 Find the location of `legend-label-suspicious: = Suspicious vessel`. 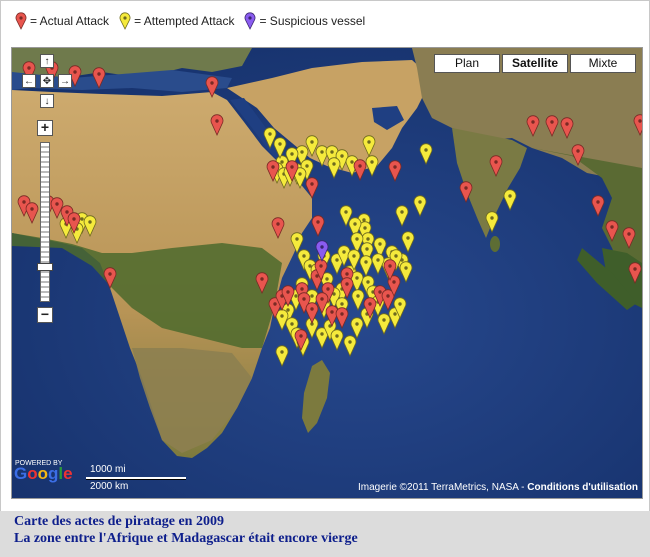

legend-label-suspicious: = Suspicious vessel is located at coordinates (312, 21).